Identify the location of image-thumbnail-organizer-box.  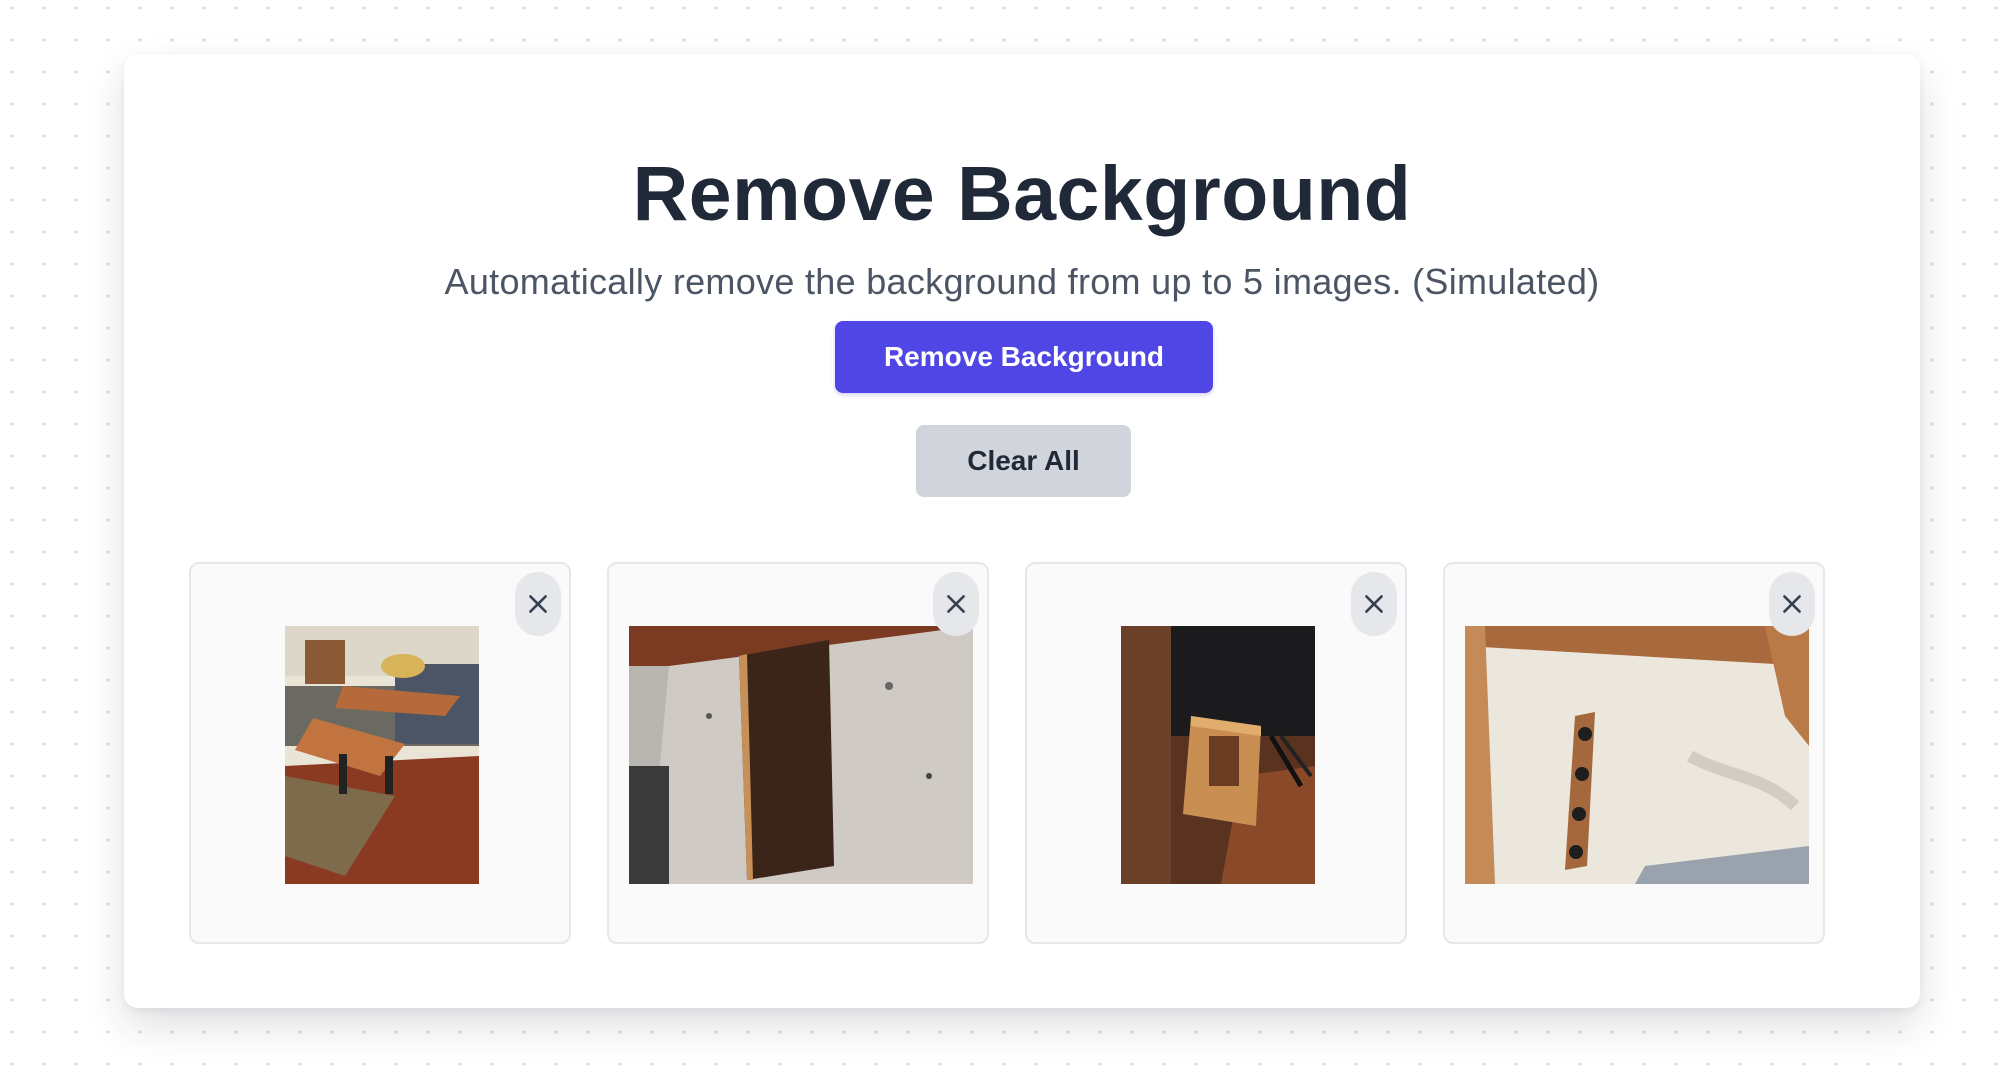
(1218, 755).